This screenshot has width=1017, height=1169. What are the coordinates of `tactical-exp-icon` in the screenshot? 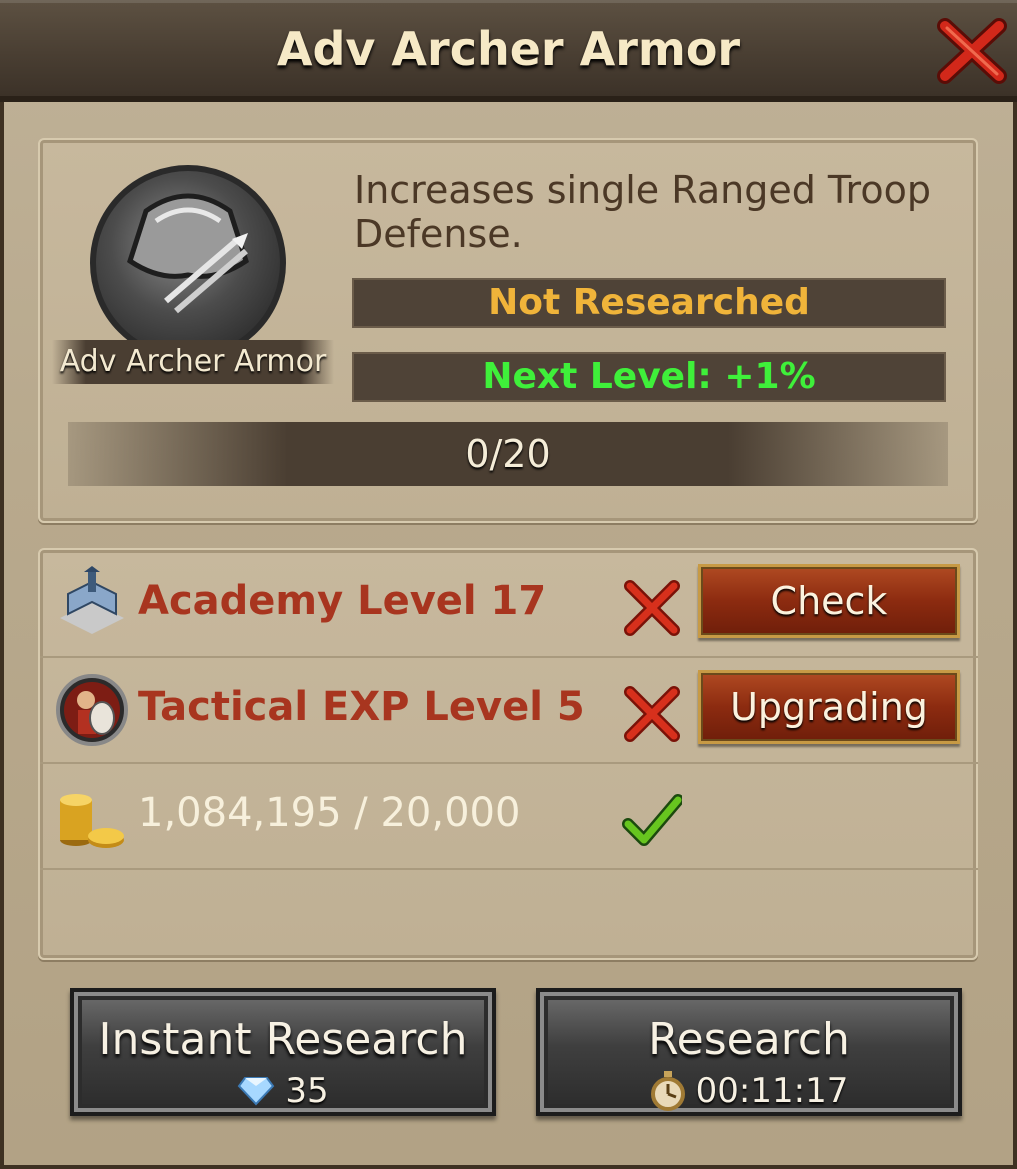 It's located at (92, 710).